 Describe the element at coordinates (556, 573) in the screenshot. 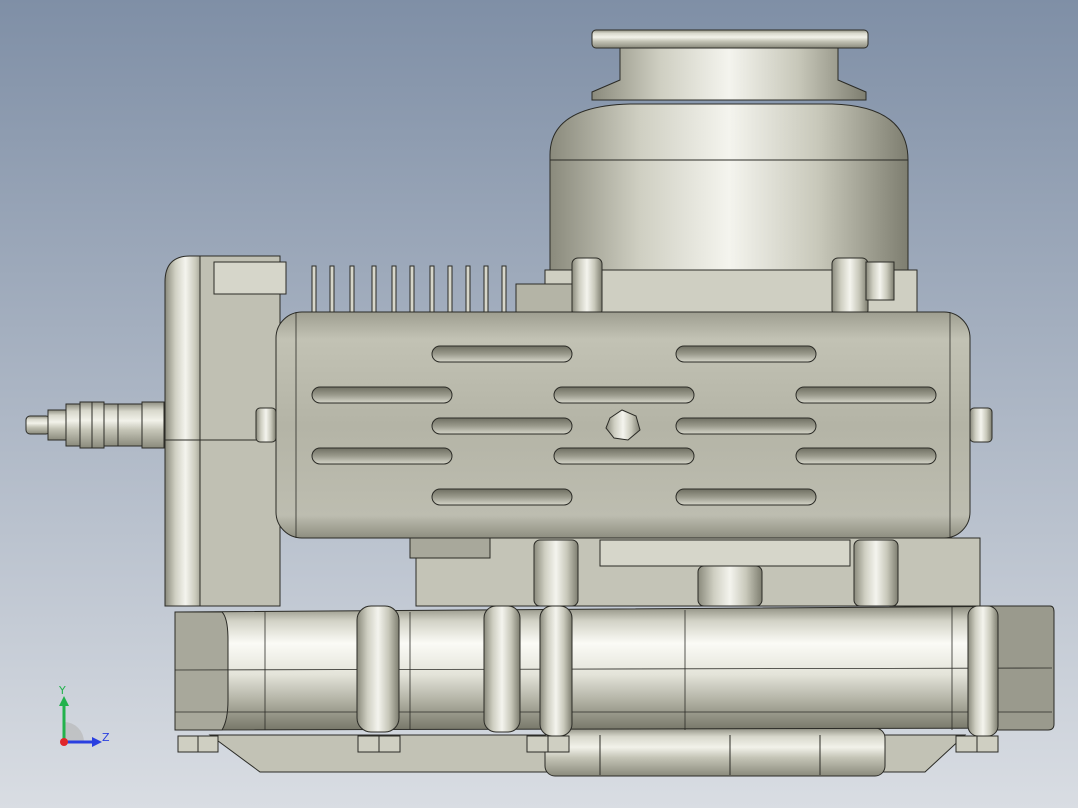

I see `stud-left-lower` at that location.